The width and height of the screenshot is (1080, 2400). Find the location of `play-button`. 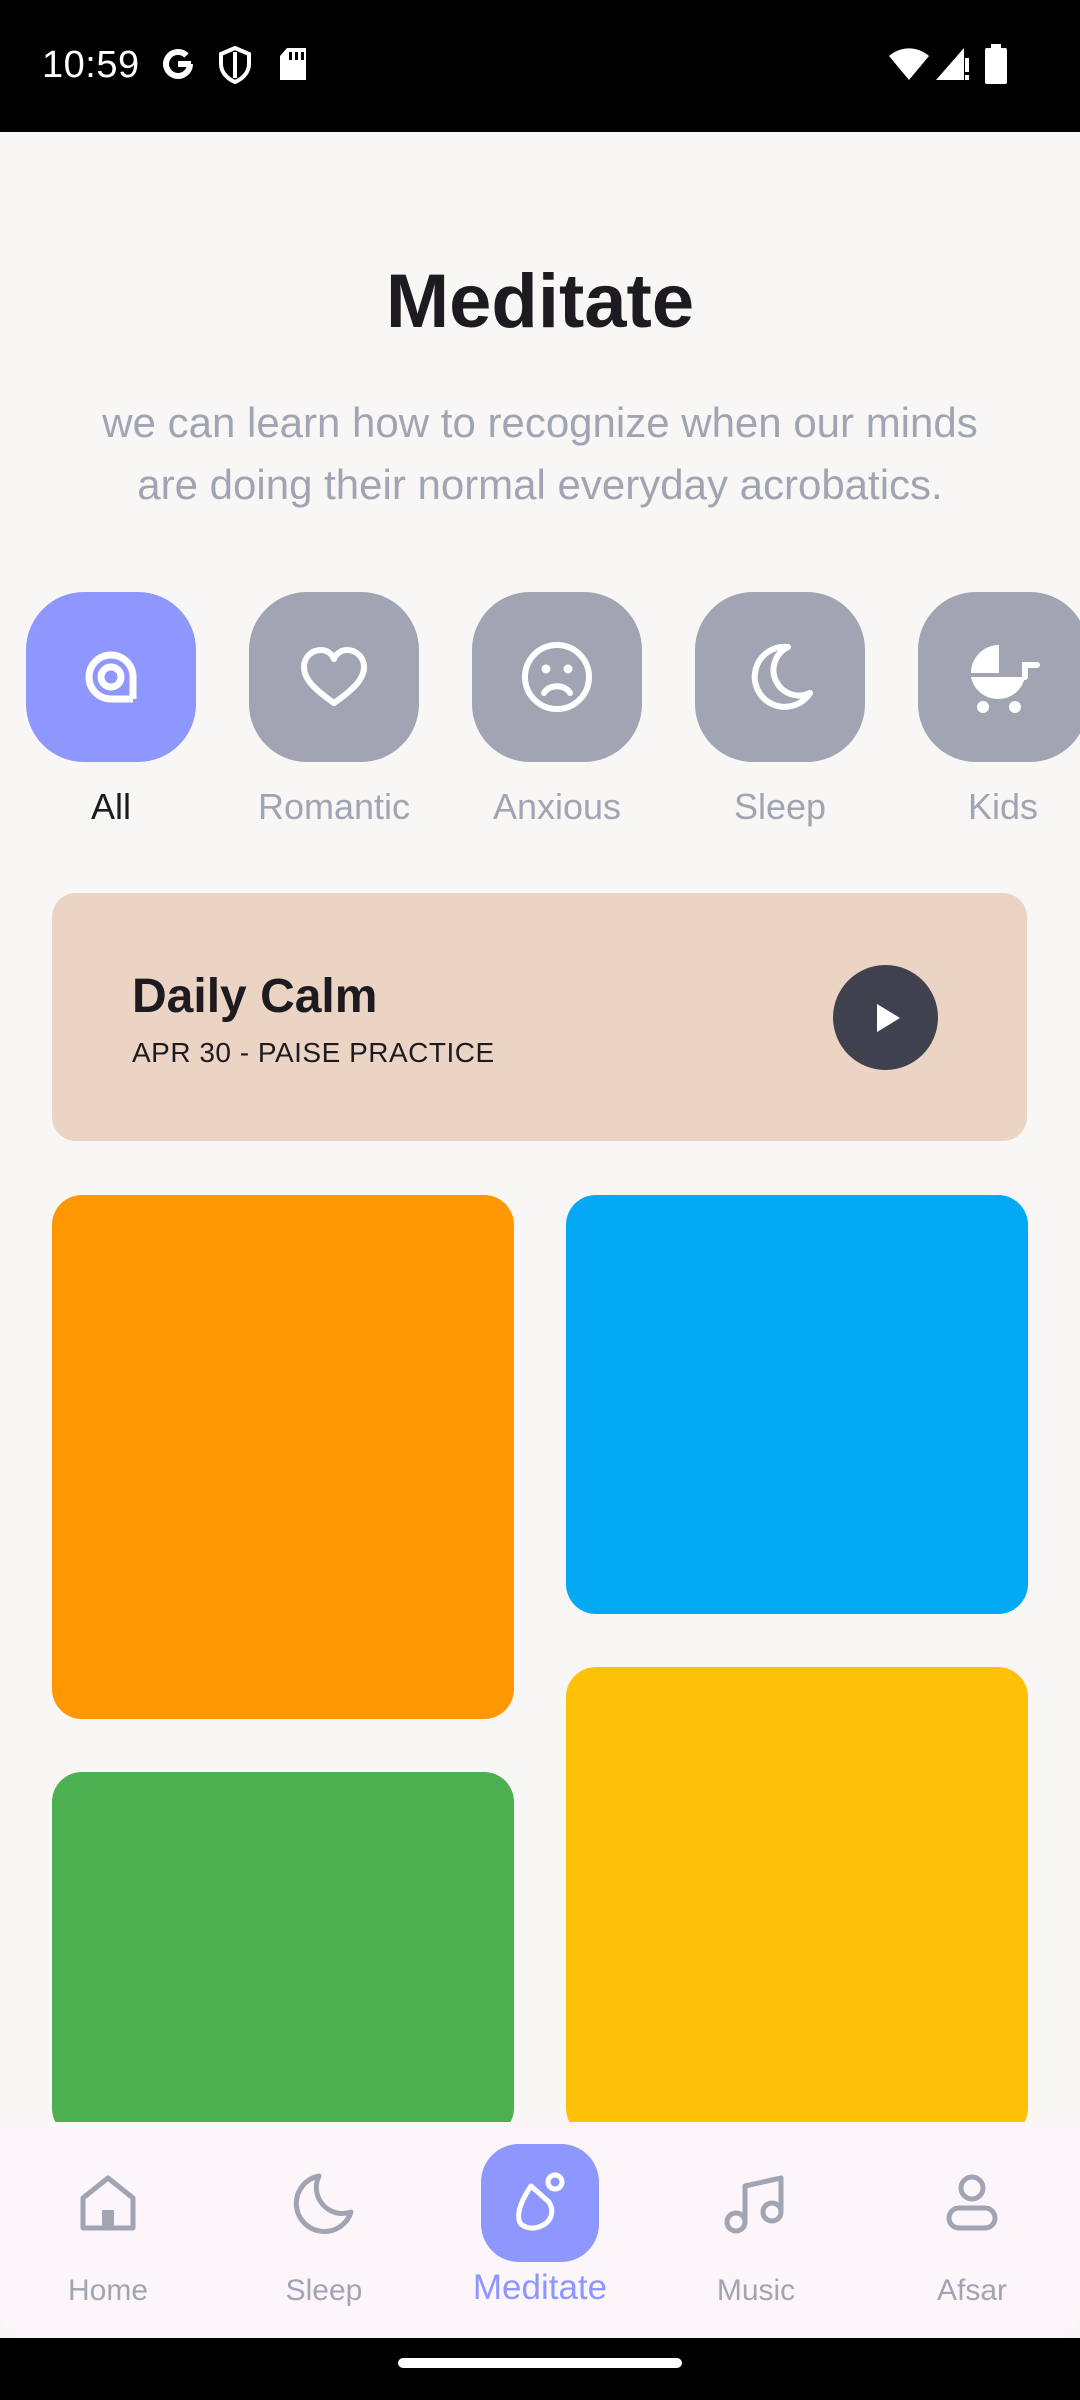

play-button is located at coordinates (885, 1017).